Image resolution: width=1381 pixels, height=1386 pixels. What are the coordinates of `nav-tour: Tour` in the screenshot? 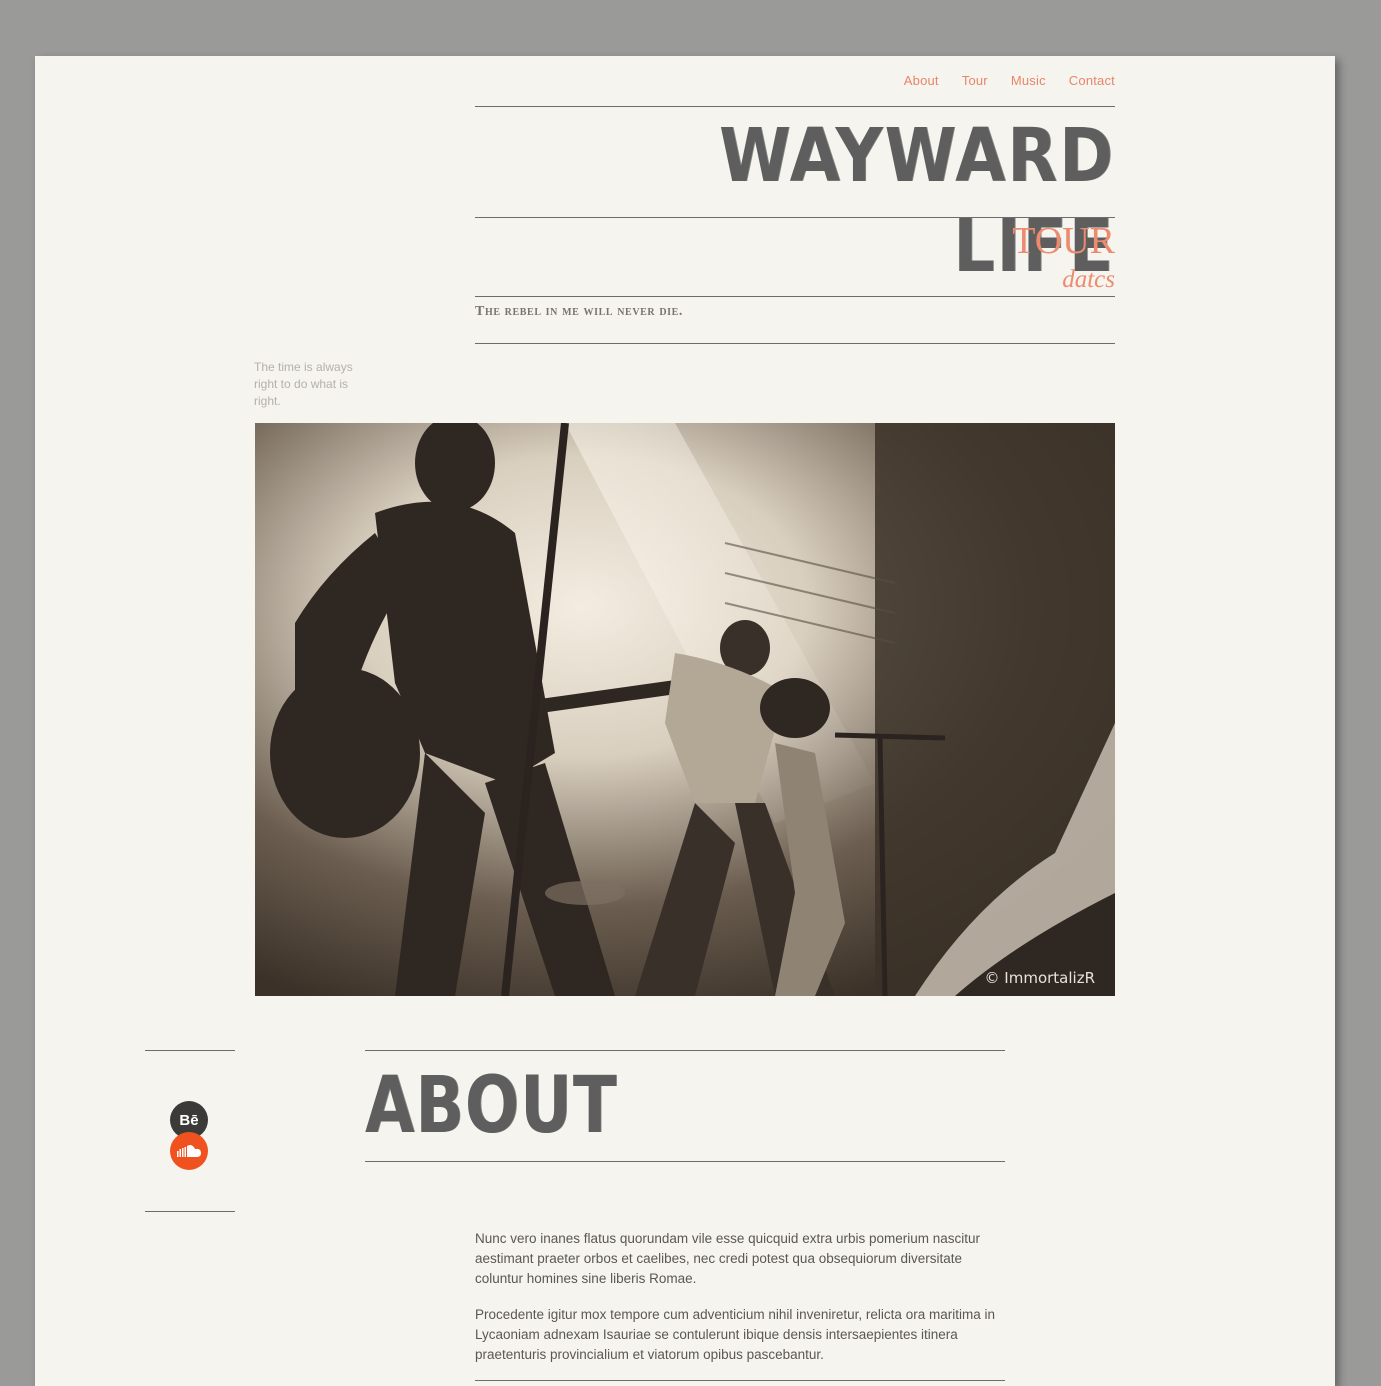 It's located at (975, 80).